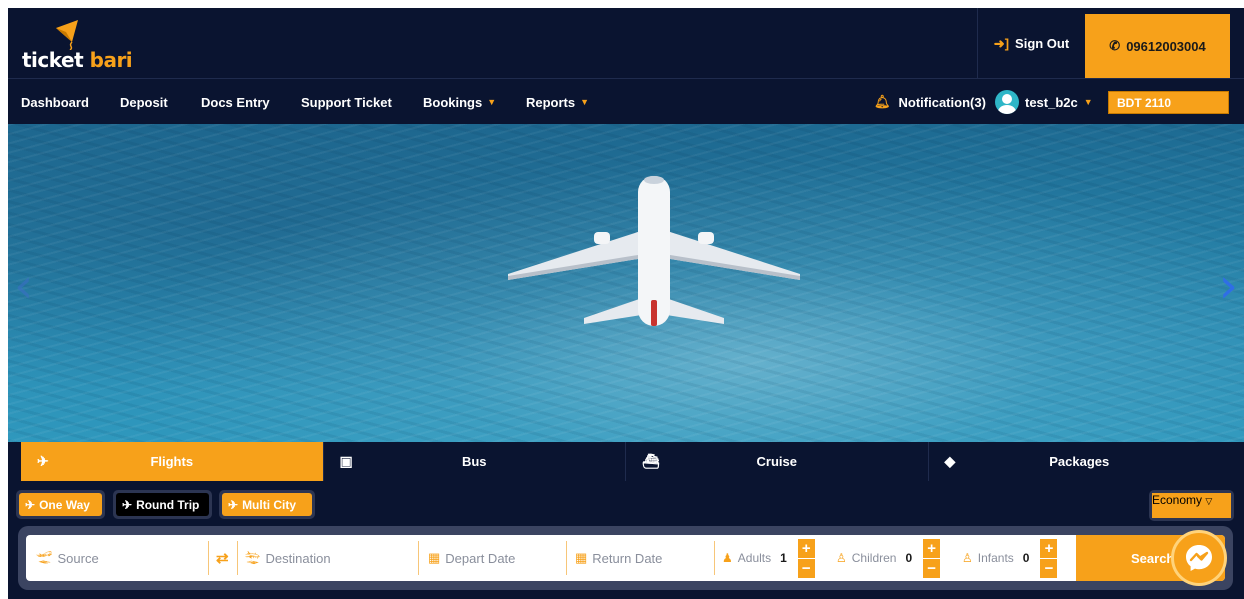  Describe the element at coordinates (346, 461) in the screenshot. I see `bus-icon: ▣` at that location.